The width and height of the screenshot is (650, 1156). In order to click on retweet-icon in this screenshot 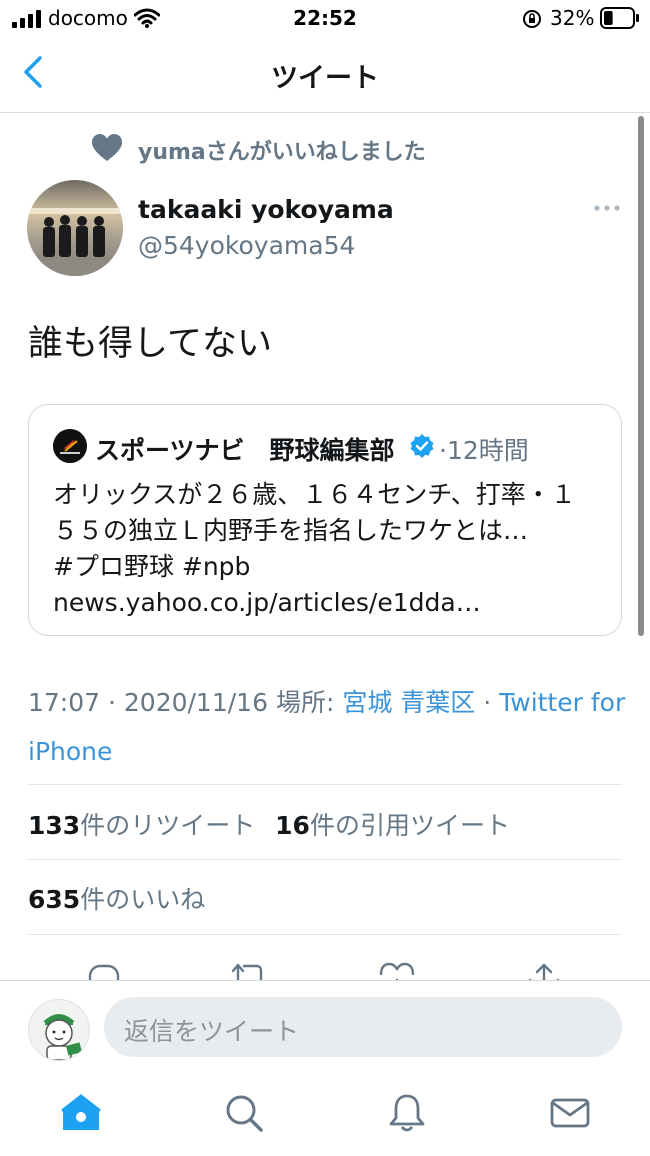, I will do `click(249, 972)`.